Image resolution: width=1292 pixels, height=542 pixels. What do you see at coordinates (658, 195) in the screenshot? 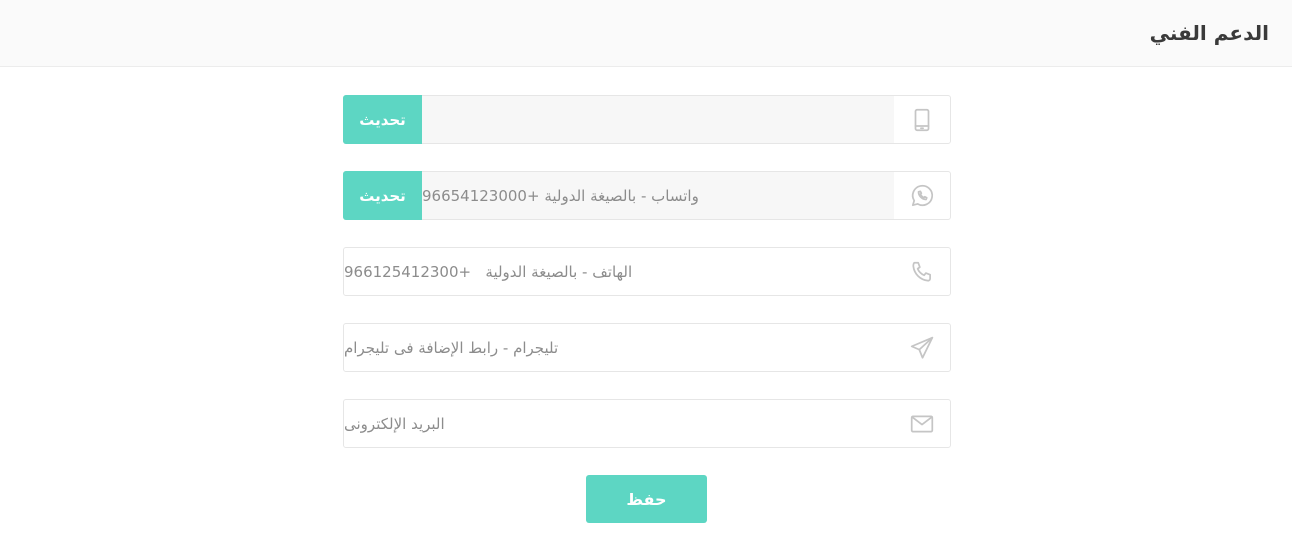
I see `whatsapp-input: واتساب - بالصيغة الدولية +96654123000` at bounding box center [658, 195].